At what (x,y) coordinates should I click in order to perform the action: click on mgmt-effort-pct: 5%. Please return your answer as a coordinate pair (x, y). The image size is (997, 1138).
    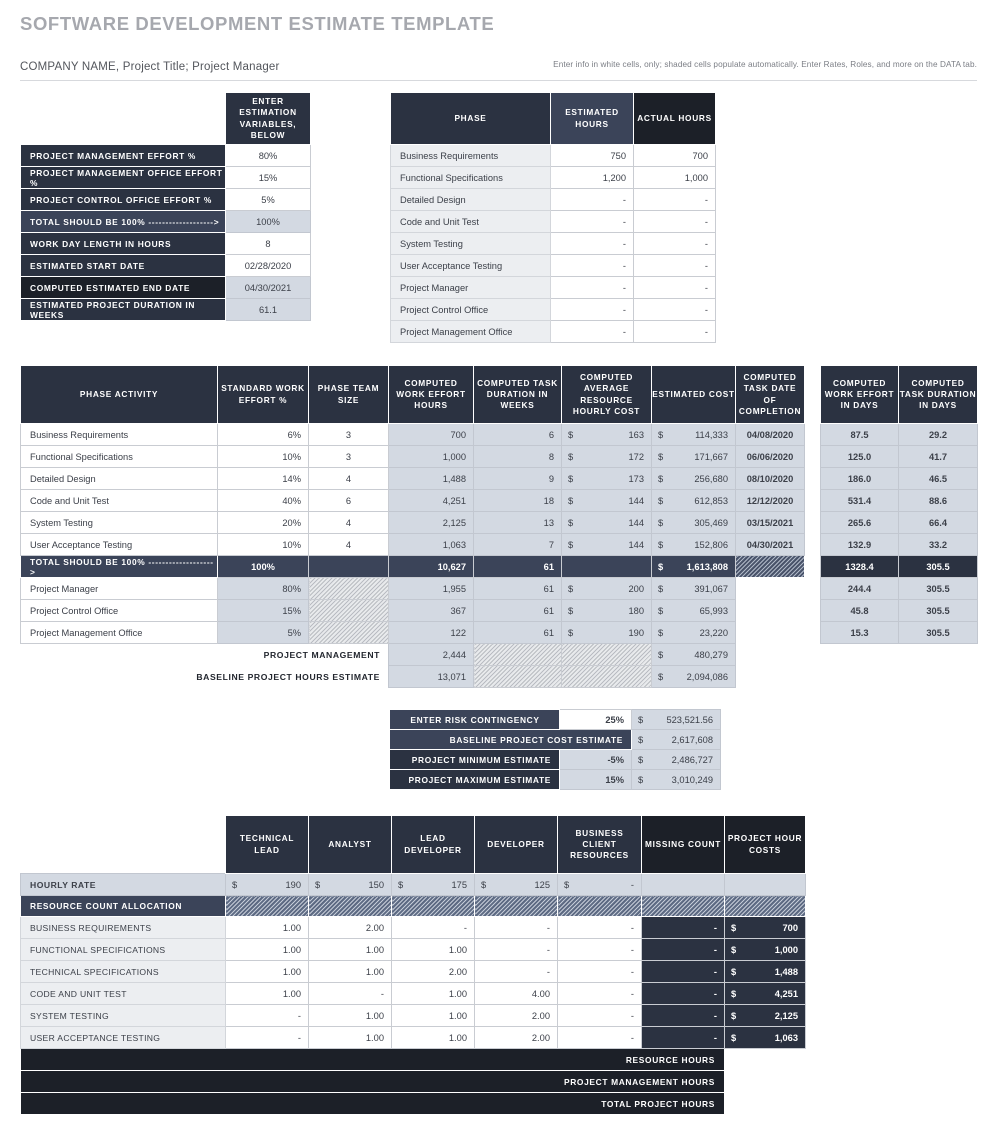
    Looking at the image, I should click on (263, 632).